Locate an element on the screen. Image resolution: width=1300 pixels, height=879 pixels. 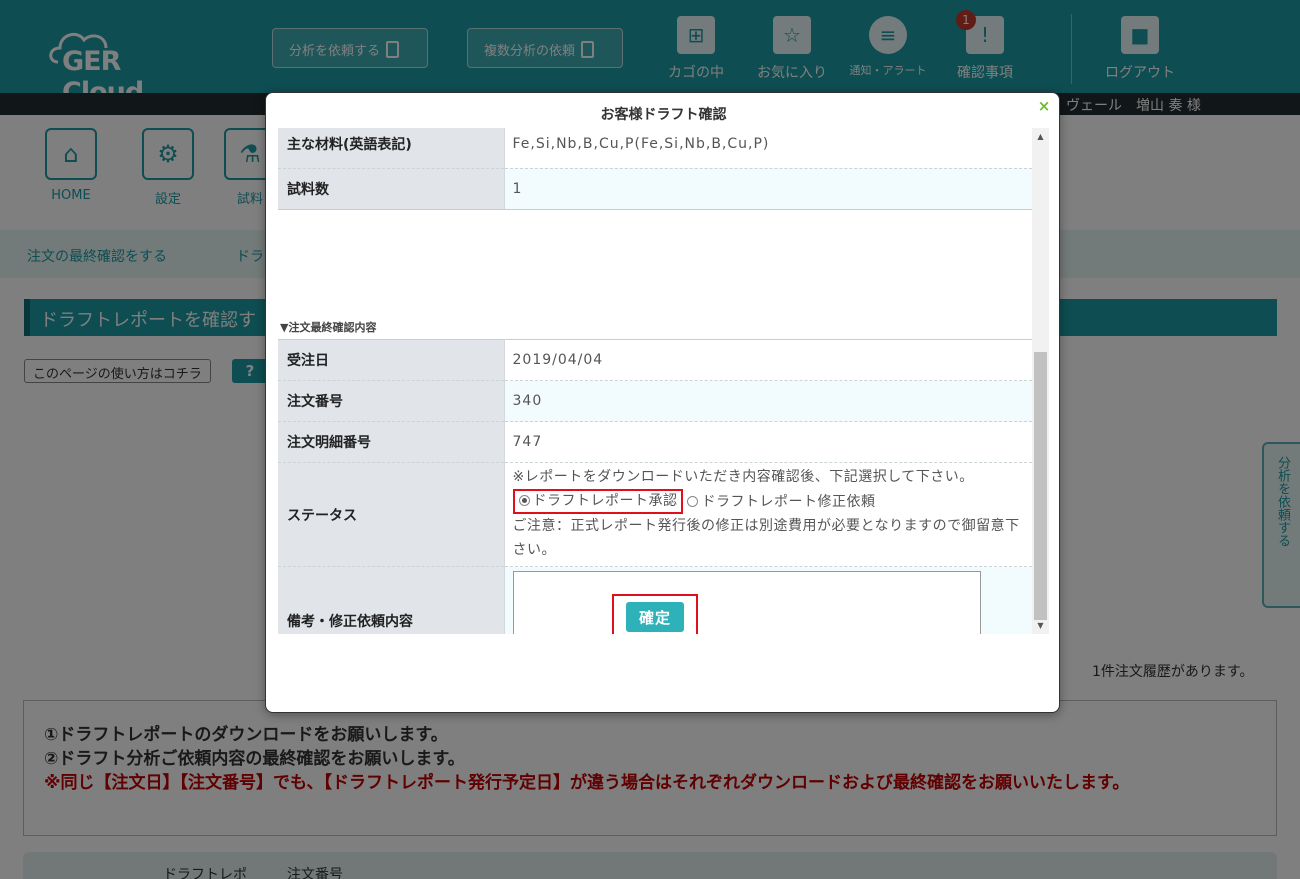
row-value-order-date: 2019/04/04 is located at coordinates (767, 360).